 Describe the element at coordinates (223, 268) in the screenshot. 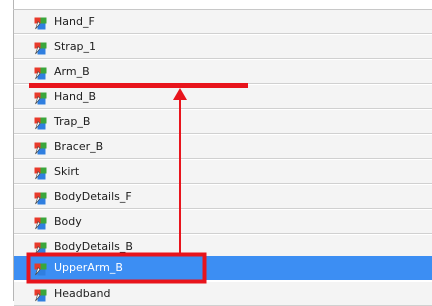

I see `layer-row-upperarm-b: UpperArm_B` at that location.